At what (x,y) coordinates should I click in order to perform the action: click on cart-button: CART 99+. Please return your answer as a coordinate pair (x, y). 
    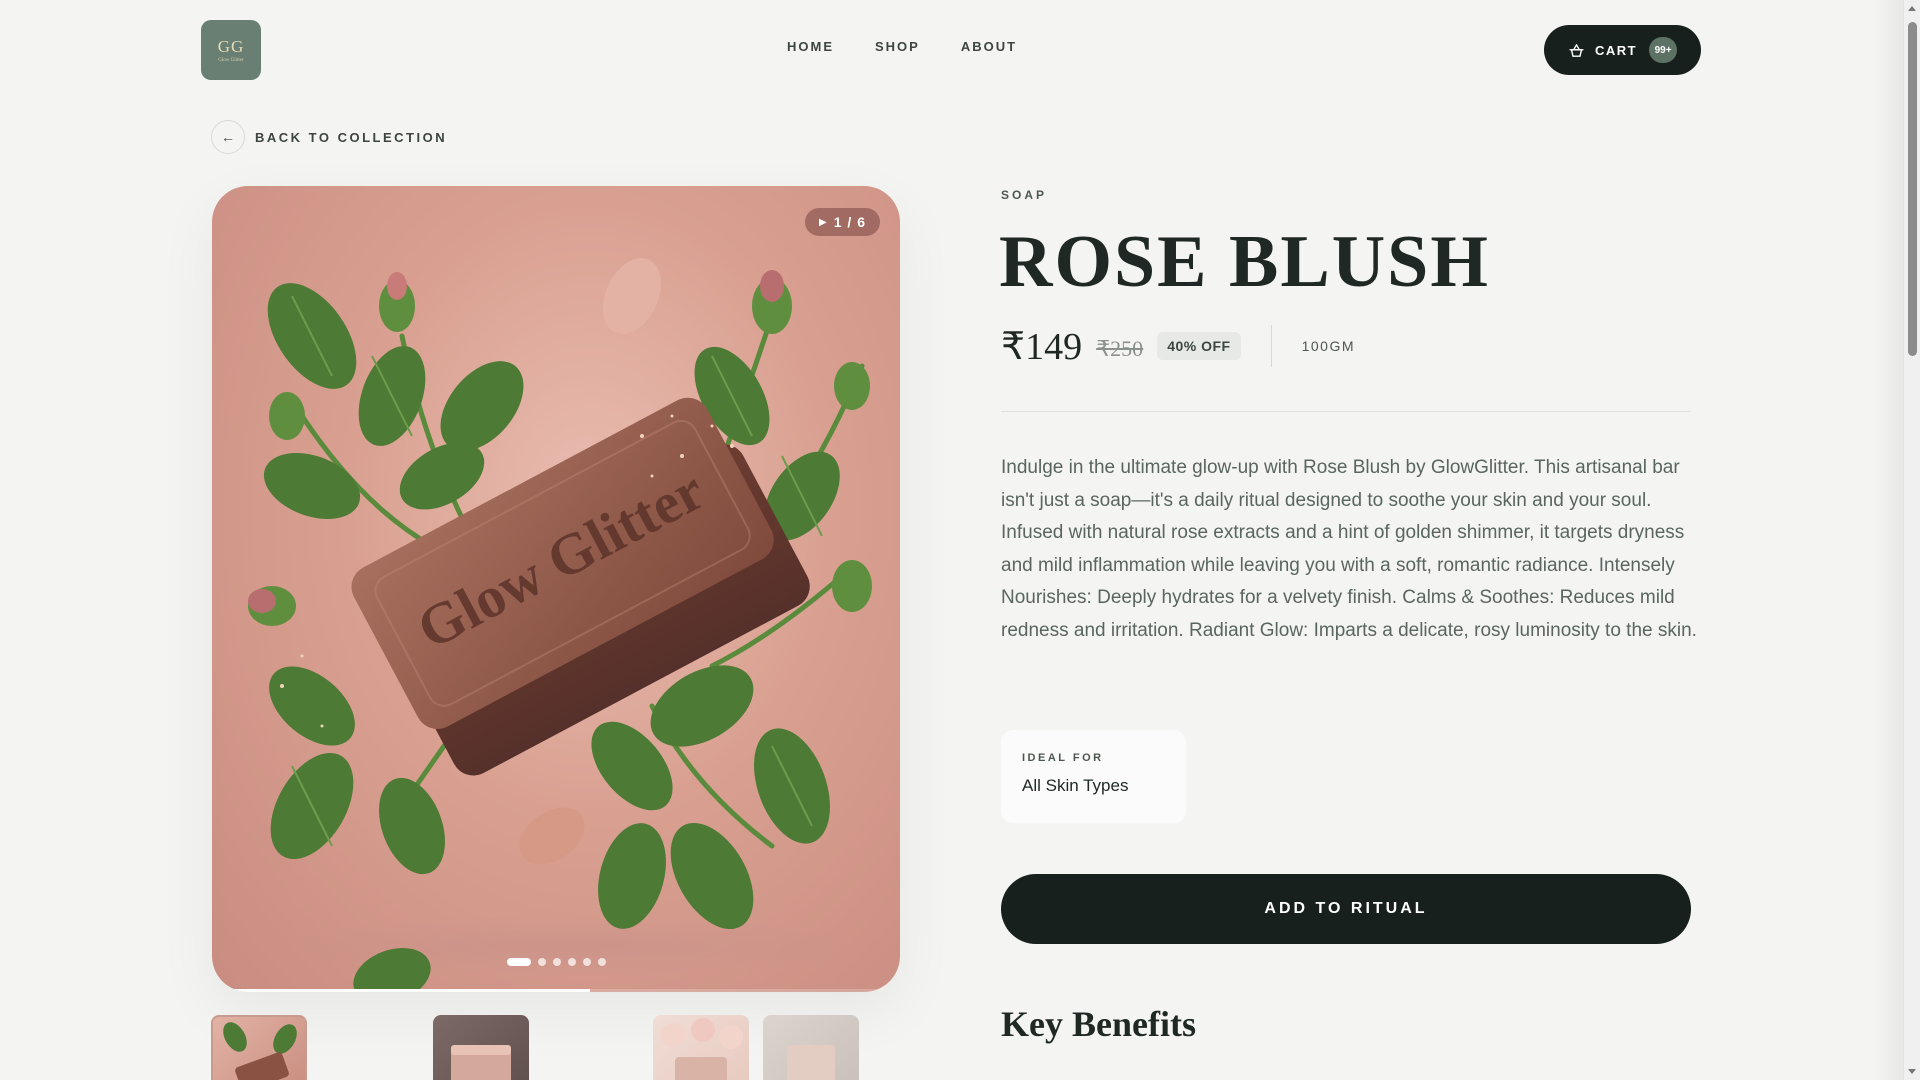
    Looking at the image, I should click on (1622, 50).